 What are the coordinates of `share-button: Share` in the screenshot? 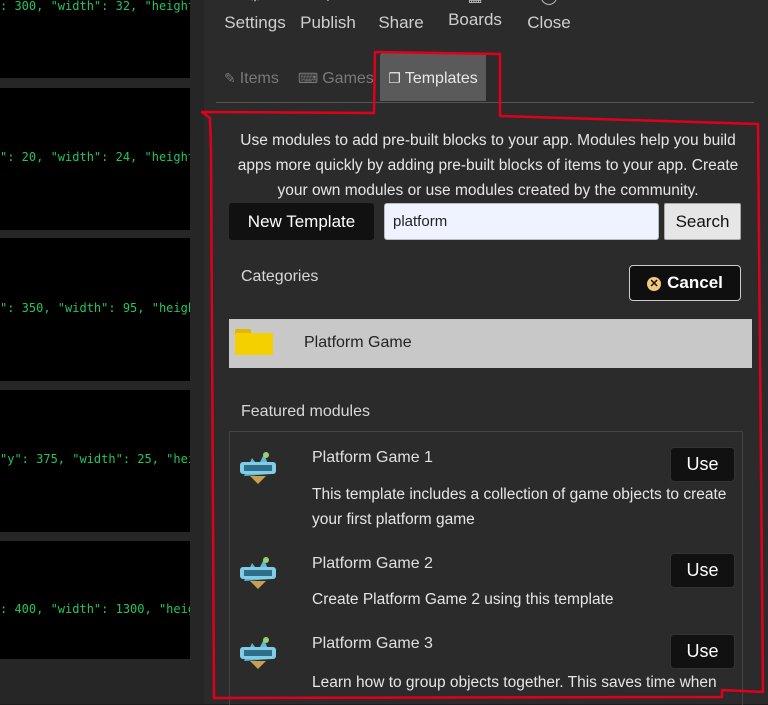 It's located at (401, 20).